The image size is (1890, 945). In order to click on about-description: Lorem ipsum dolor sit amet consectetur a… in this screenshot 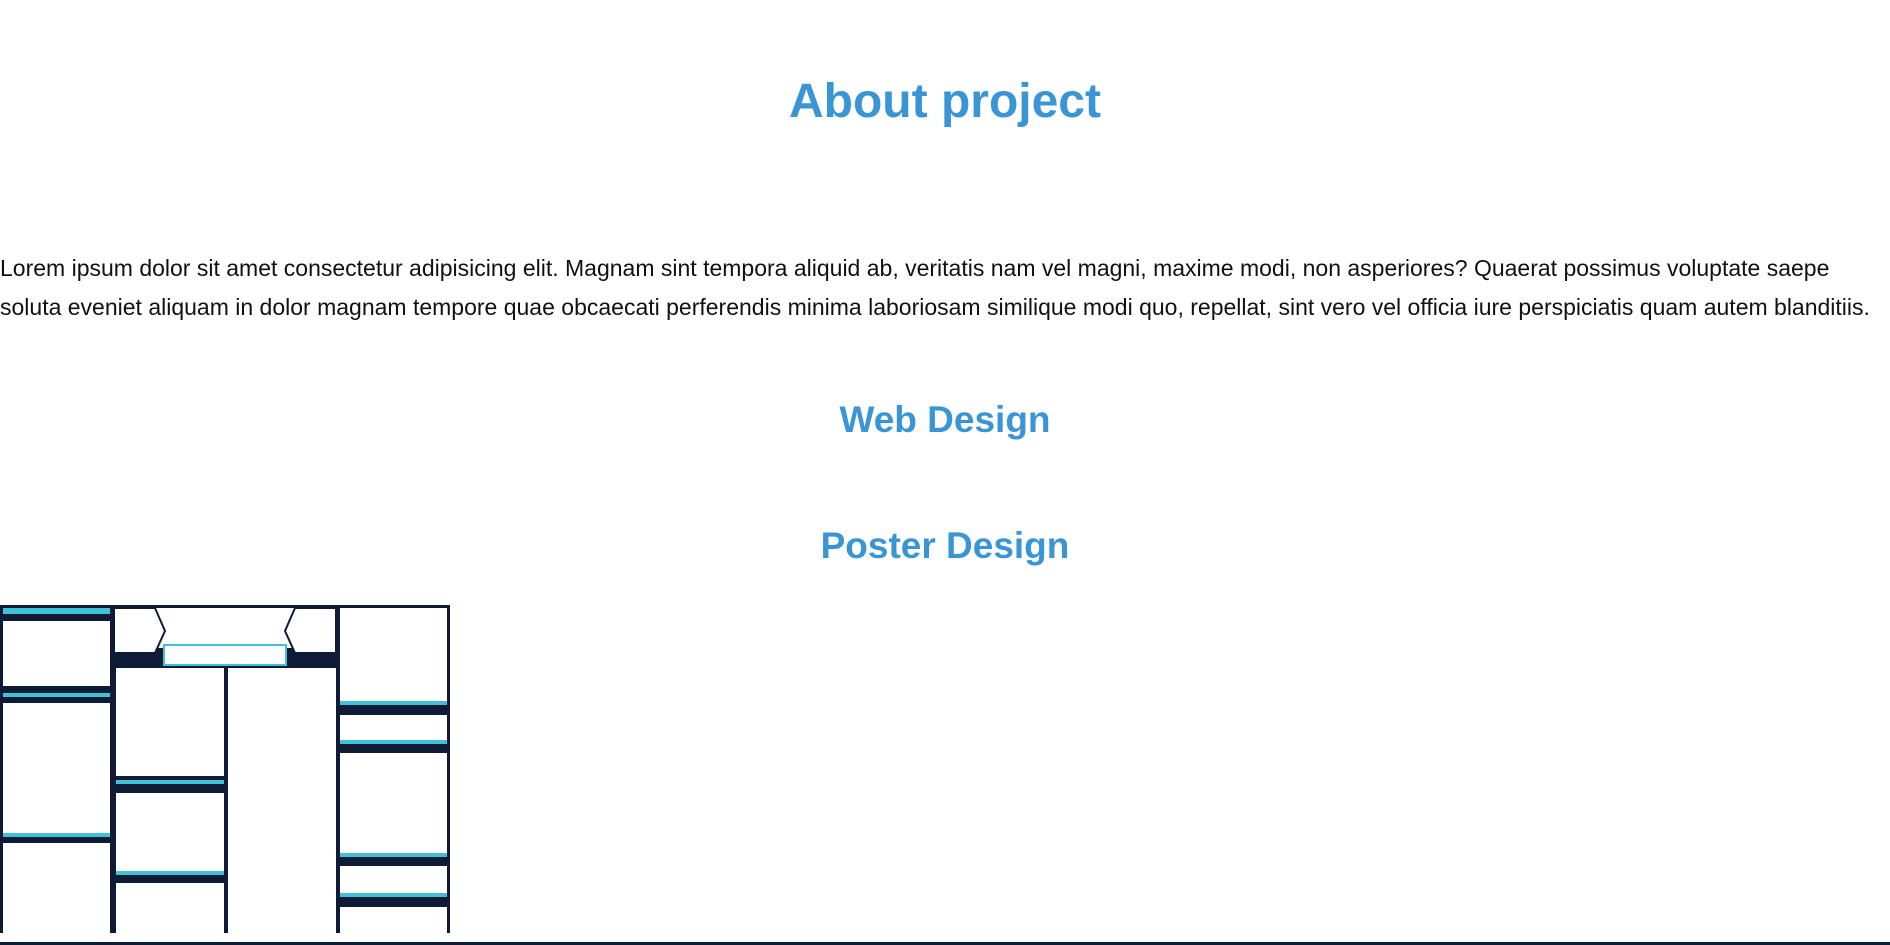, I will do `click(935, 287)`.